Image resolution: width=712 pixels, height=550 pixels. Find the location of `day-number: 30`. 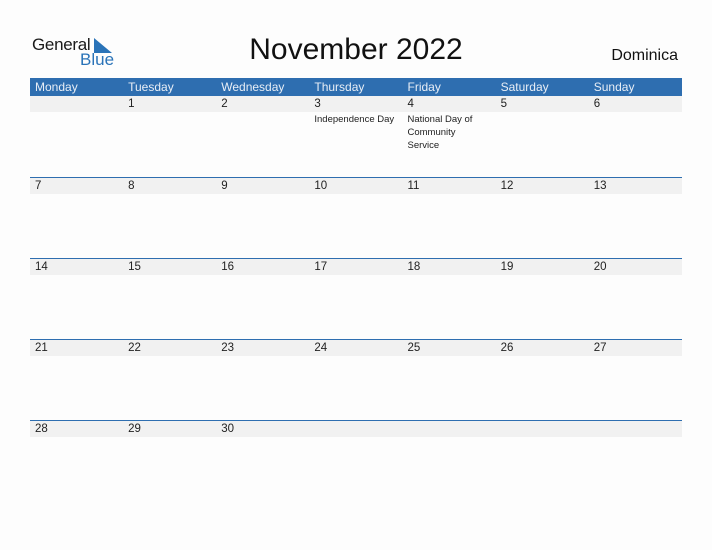

day-number: 30 is located at coordinates (228, 429).